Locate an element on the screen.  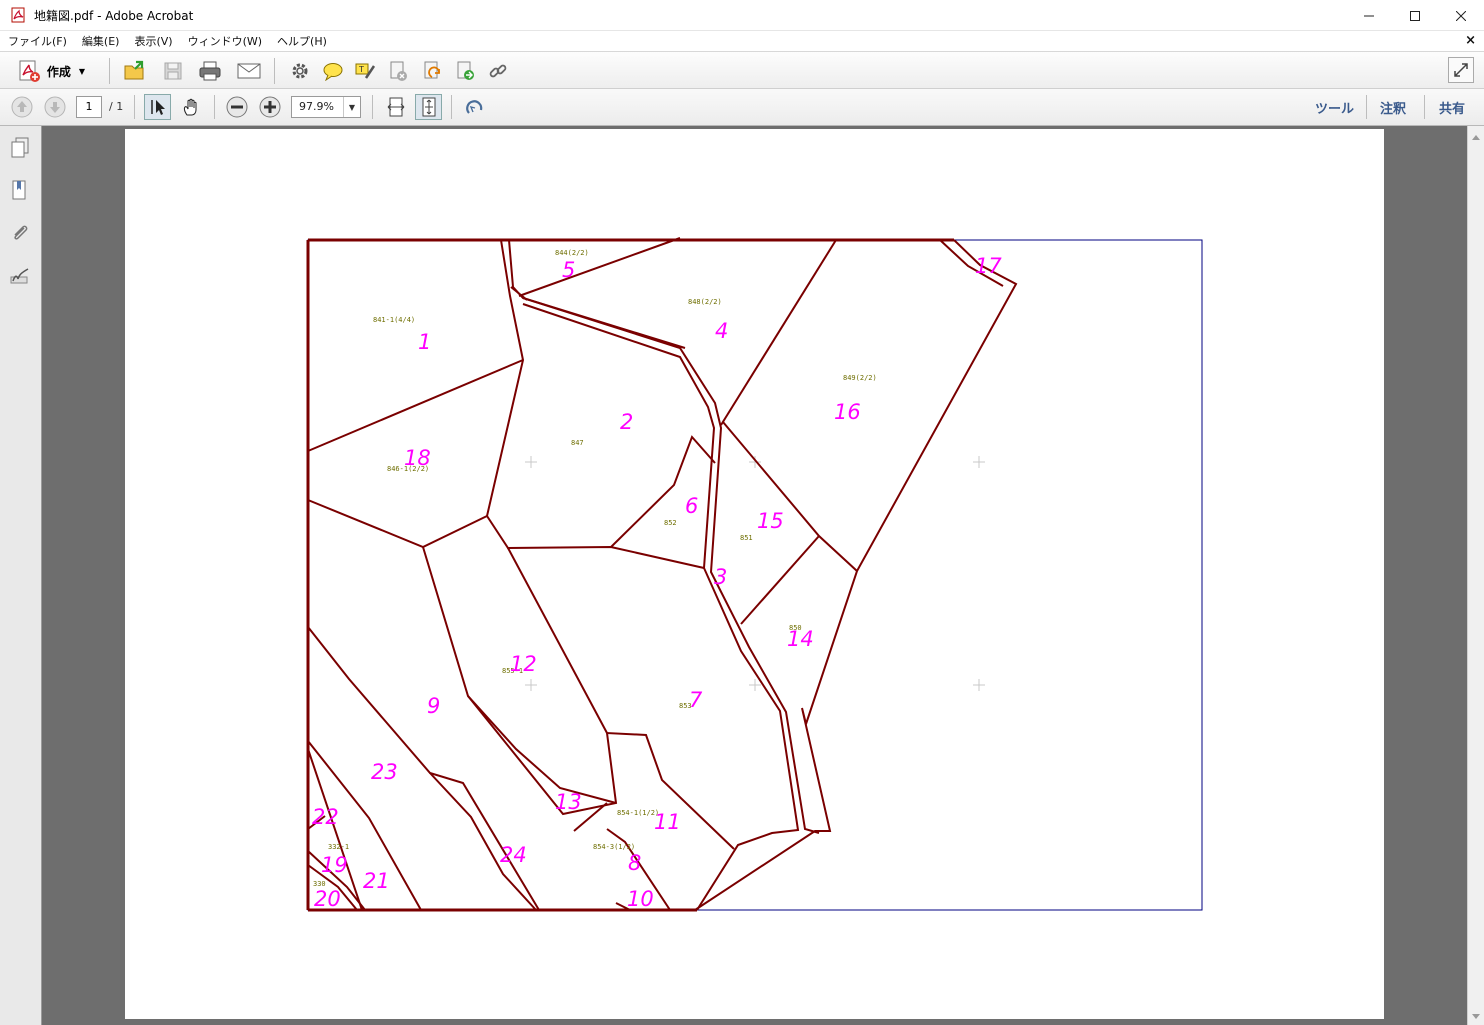
delete-page-button is located at coordinates (398, 71).